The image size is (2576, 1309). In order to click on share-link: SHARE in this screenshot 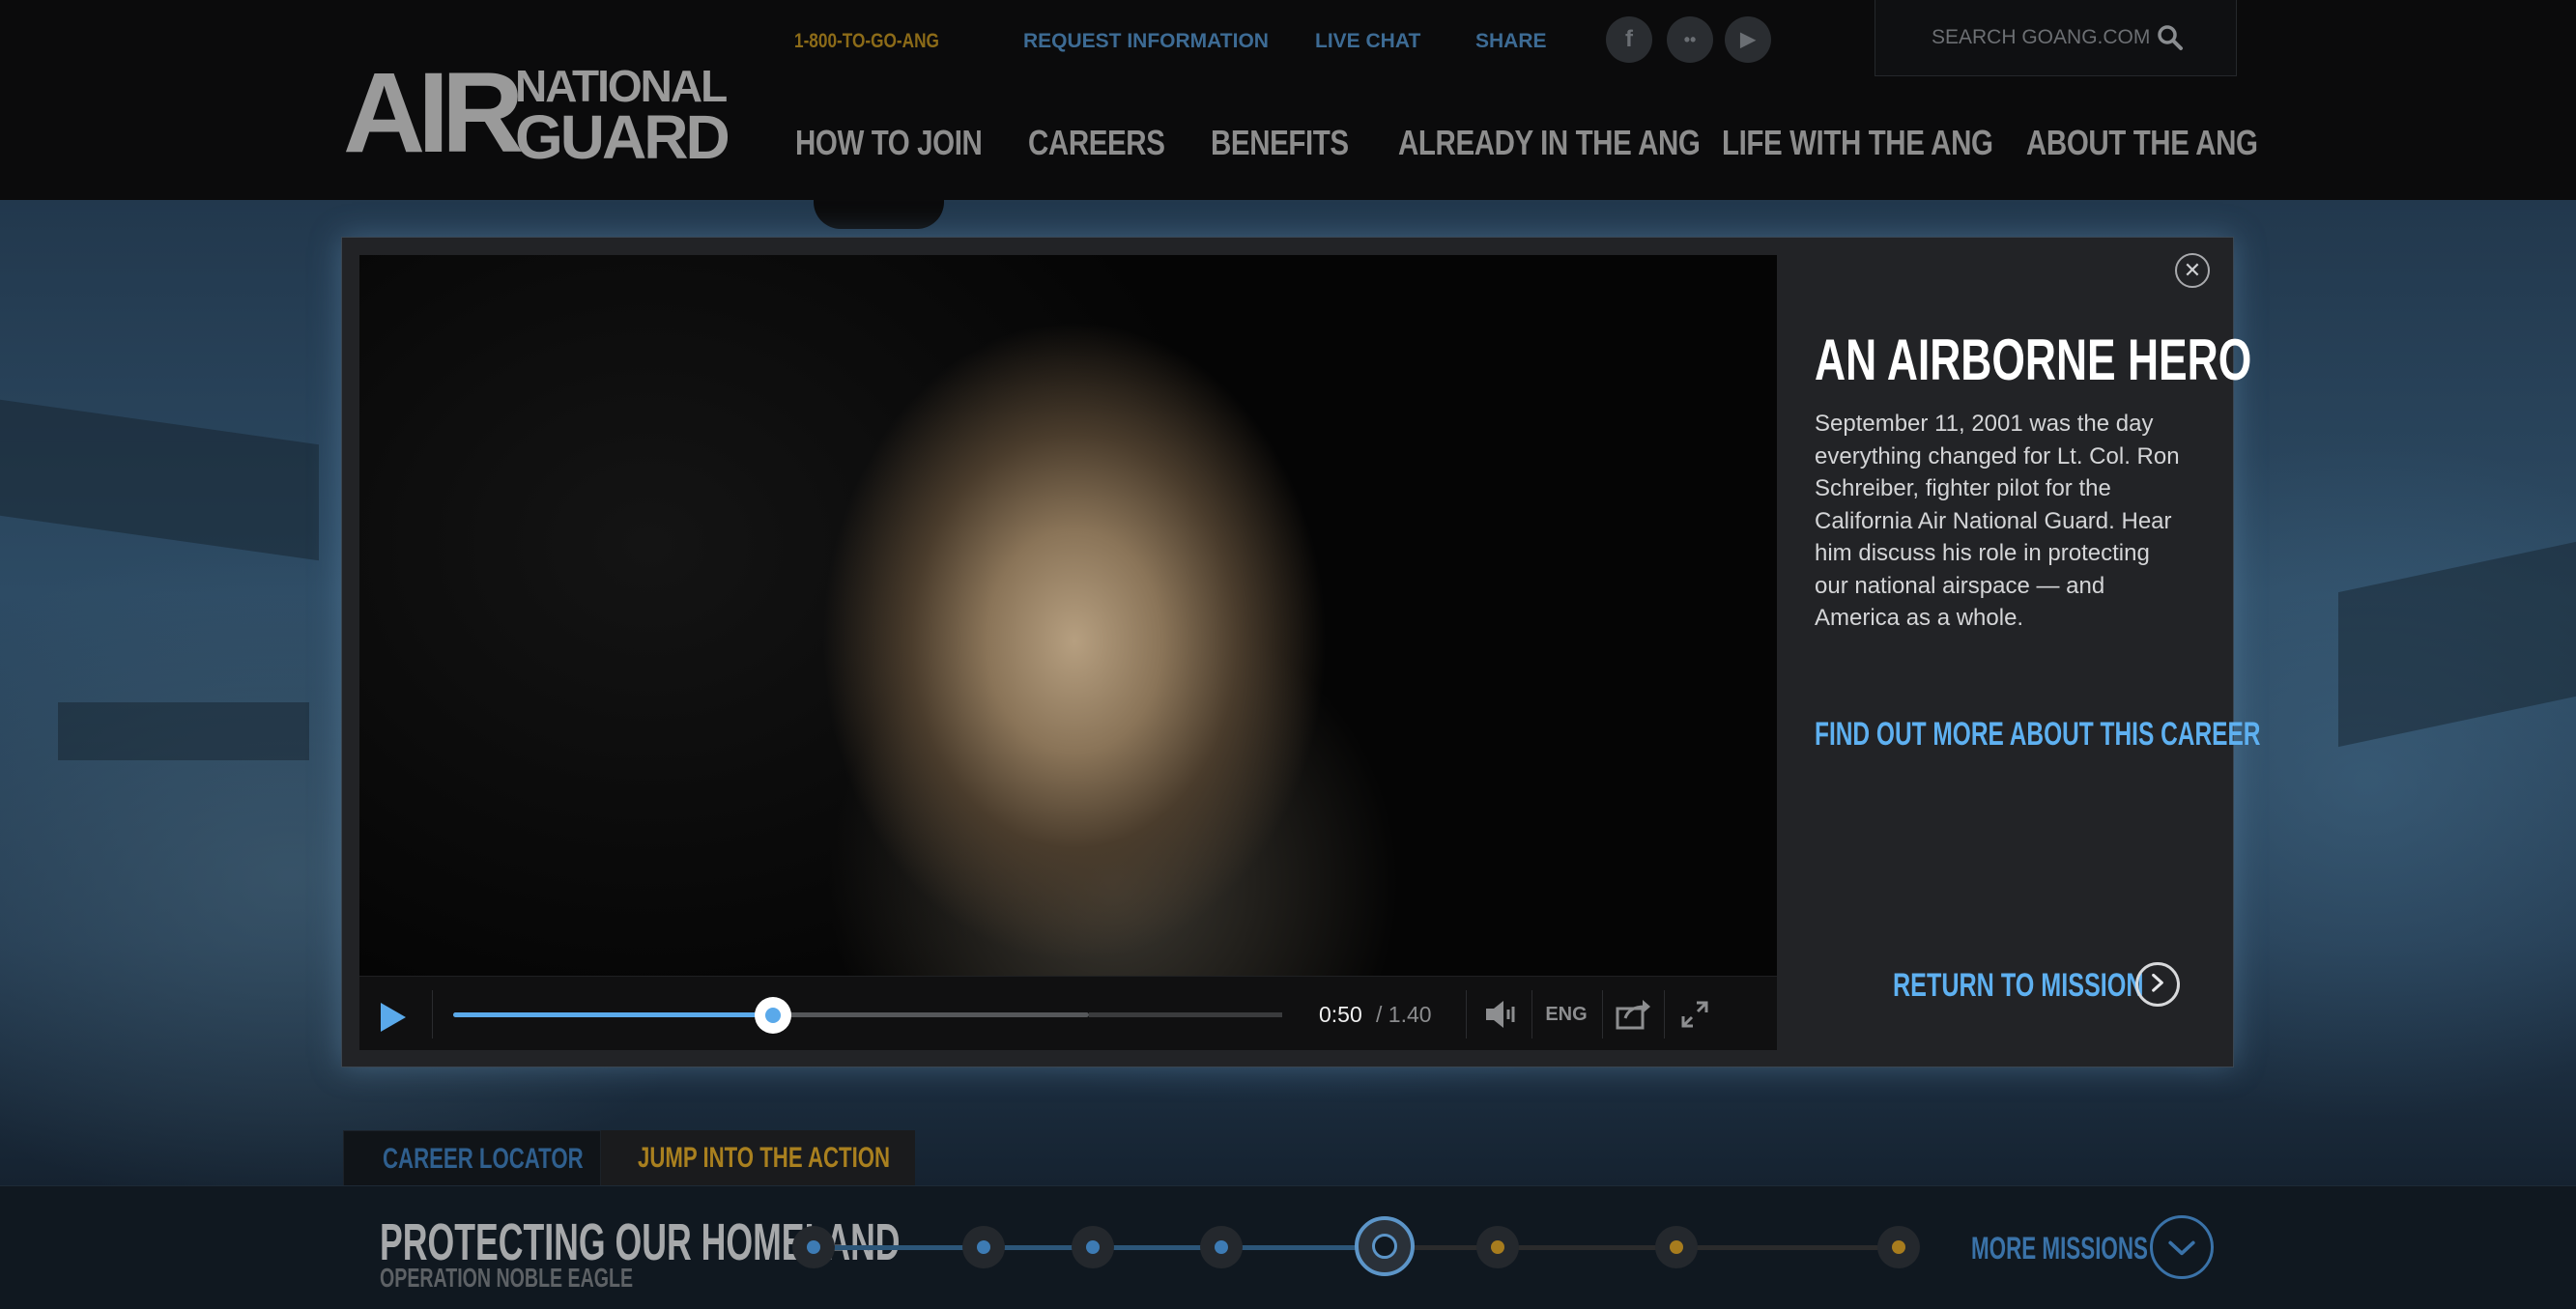, I will do `click(1511, 41)`.